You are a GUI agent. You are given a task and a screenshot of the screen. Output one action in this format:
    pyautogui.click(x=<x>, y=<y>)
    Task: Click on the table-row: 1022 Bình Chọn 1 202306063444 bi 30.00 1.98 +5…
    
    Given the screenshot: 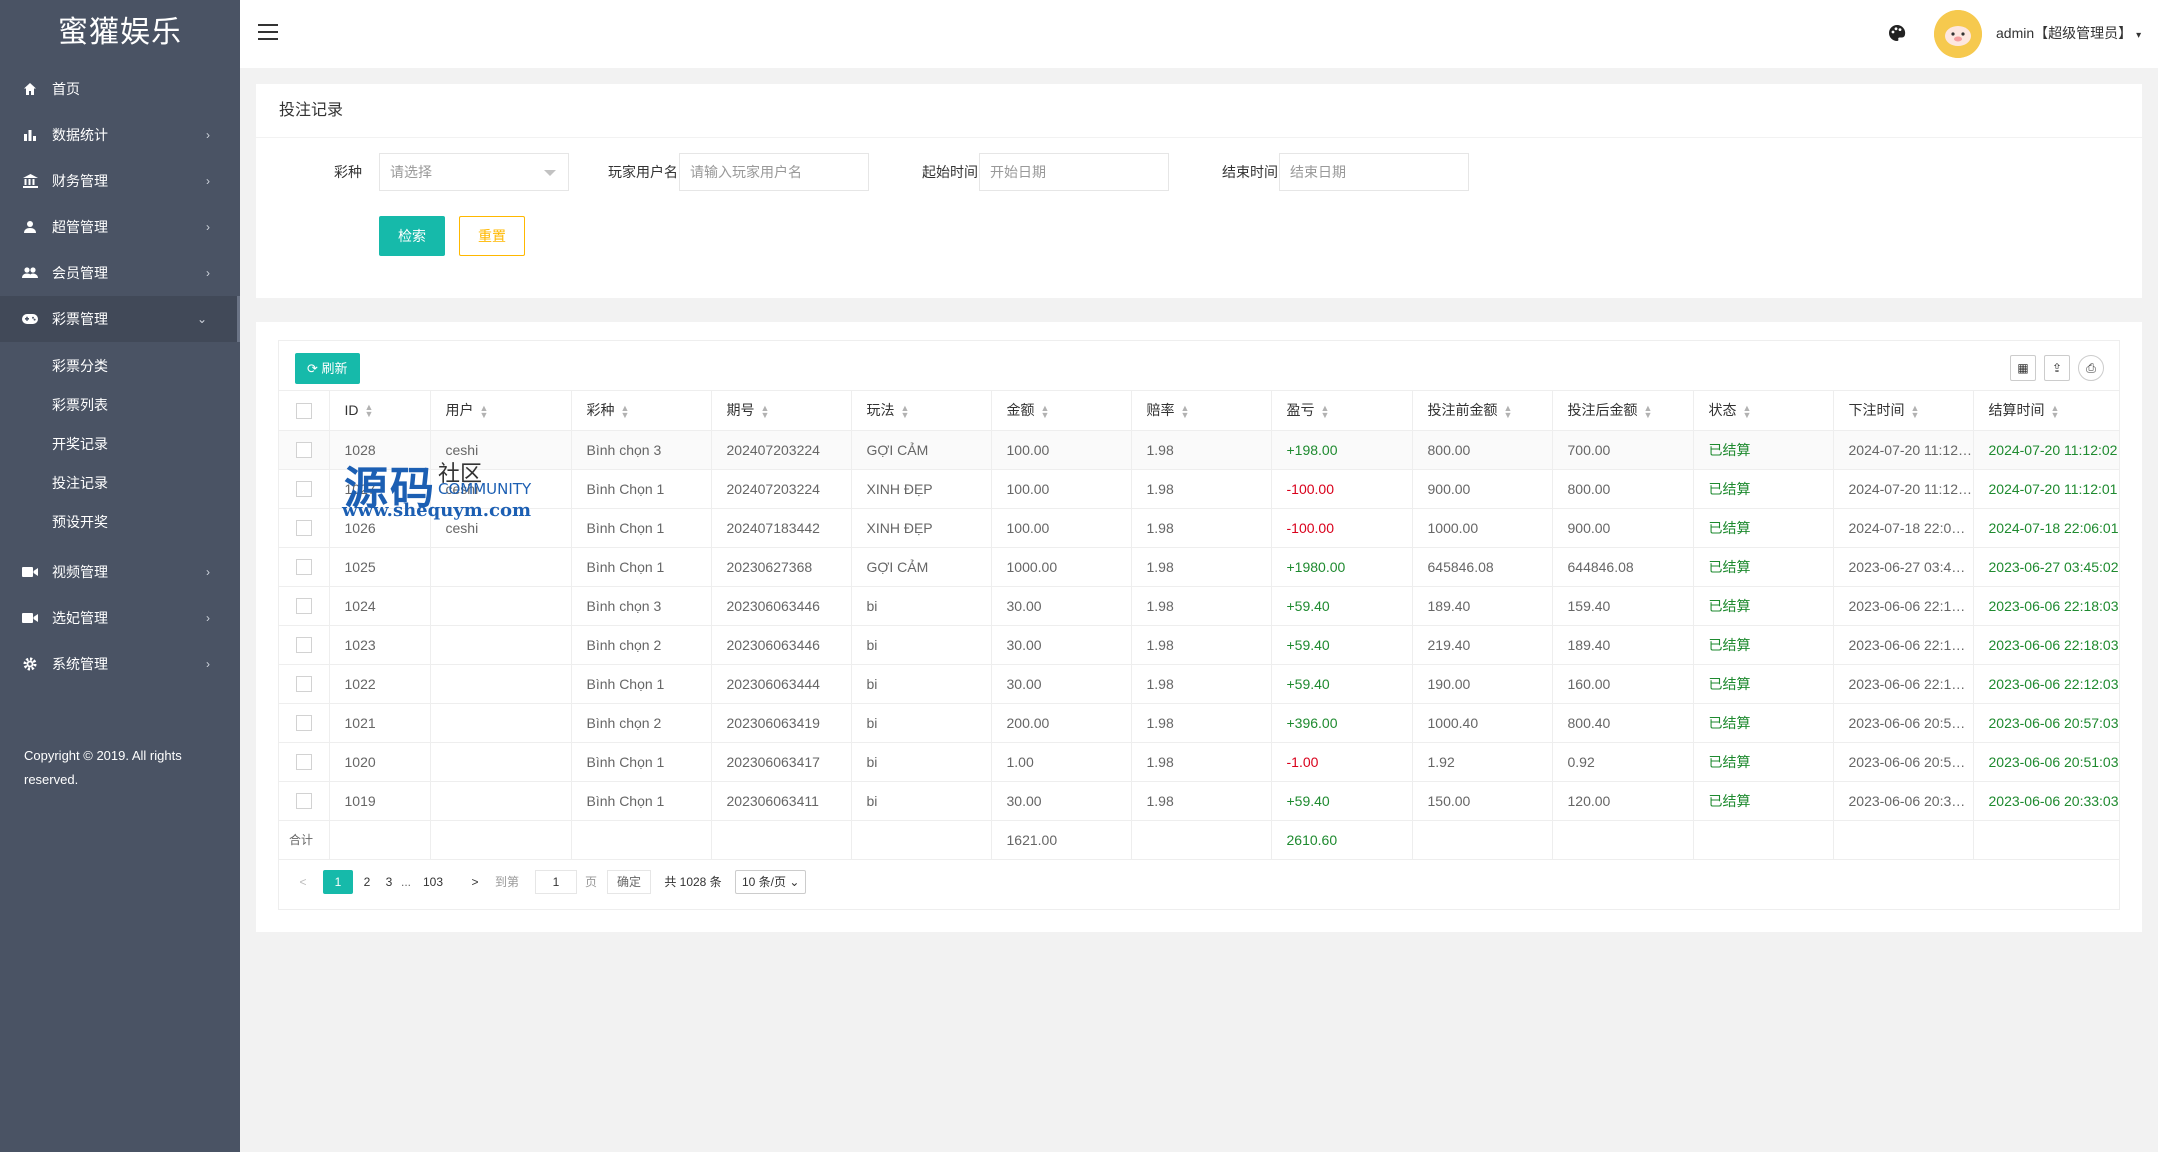 What is the action you would take?
    pyautogui.click(x=1199, y=684)
    